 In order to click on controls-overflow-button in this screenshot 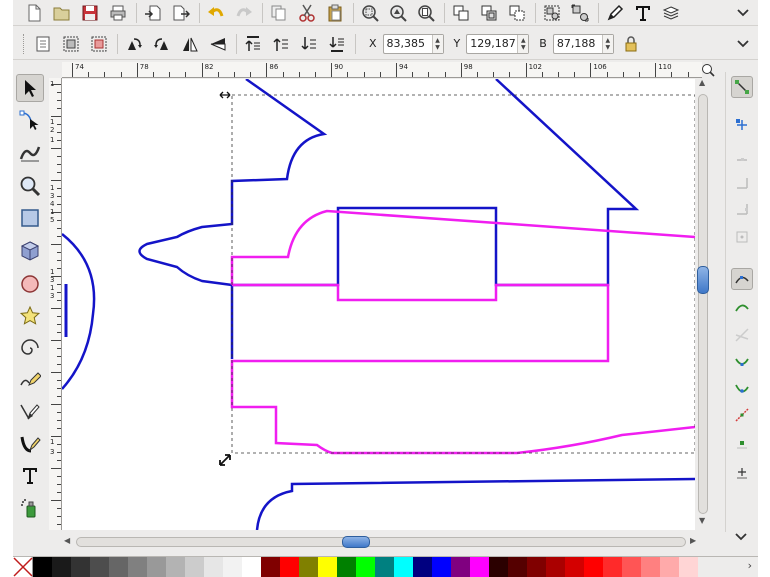, I will do `click(743, 44)`.